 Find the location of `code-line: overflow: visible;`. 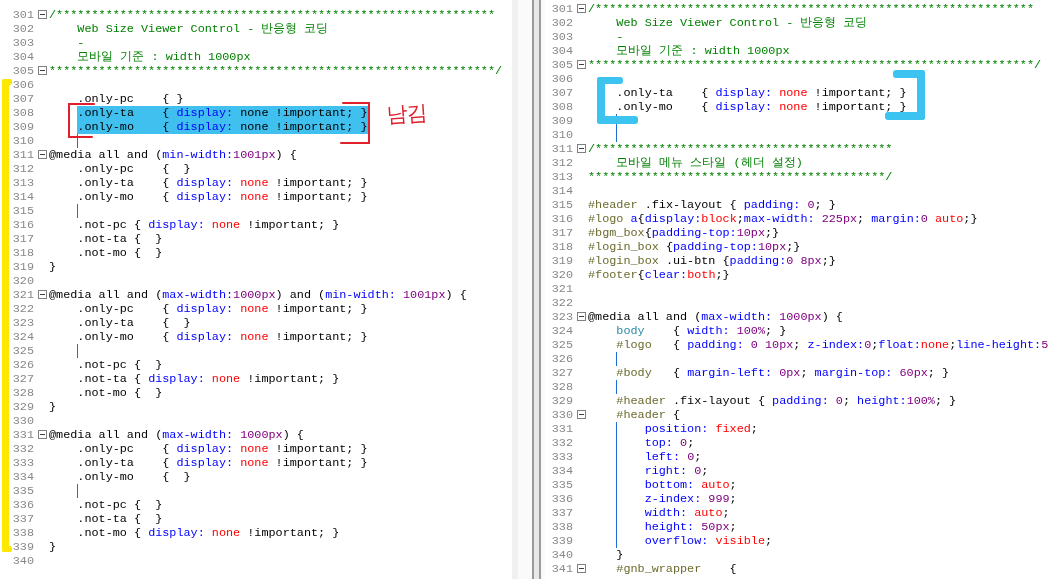

code-line: overflow: visible; is located at coordinates (708, 541).